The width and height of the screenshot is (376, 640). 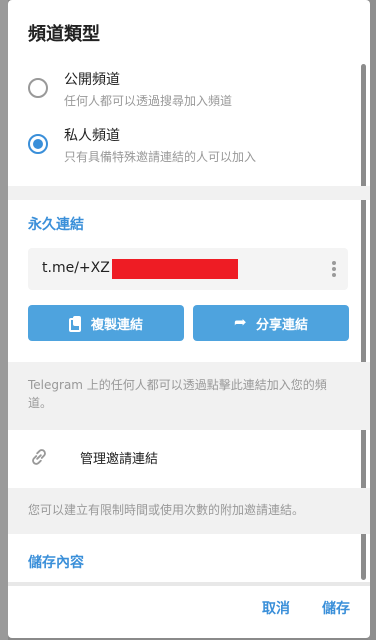 I want to click on invite-links-info: 您可以建立有限制時間或使用次數的附加邀請連結。, so click(x=166, y=510).